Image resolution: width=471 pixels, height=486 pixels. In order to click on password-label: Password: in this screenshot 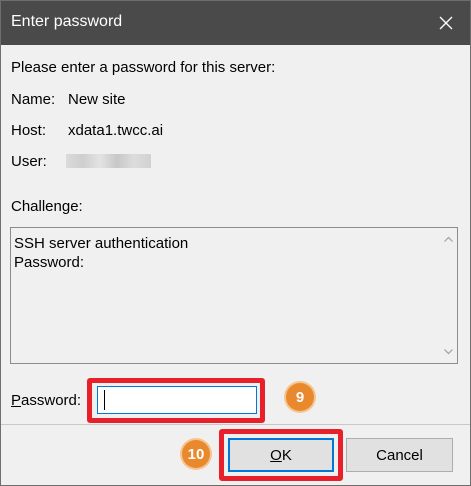, I will do `click(46, 400)`.